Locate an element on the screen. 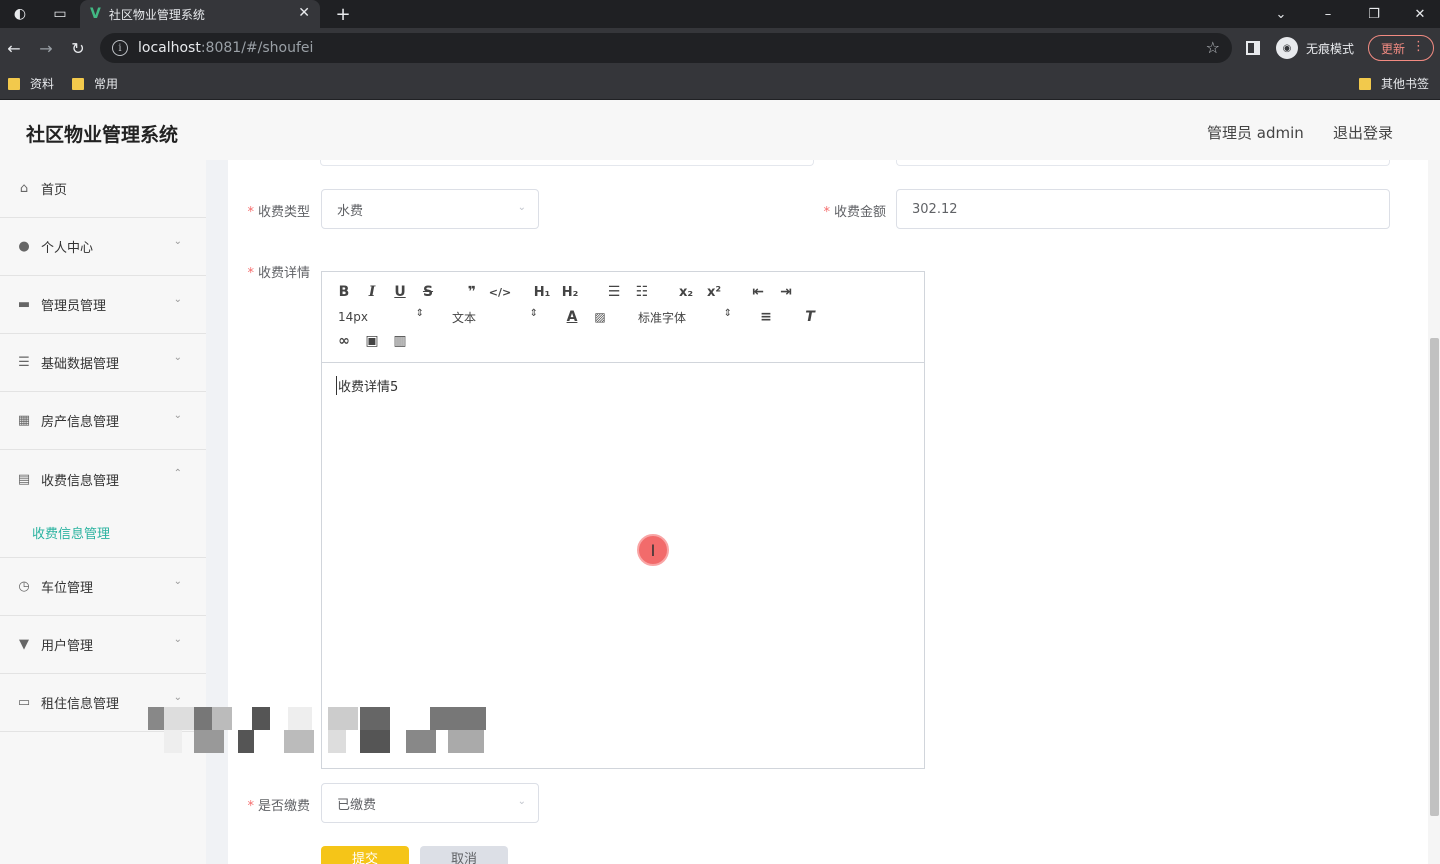 This screenshot has height=864, width=1440. sidebar-item-users: ▼ 用户管理 ⌄ is located at coordinates (103, 645).